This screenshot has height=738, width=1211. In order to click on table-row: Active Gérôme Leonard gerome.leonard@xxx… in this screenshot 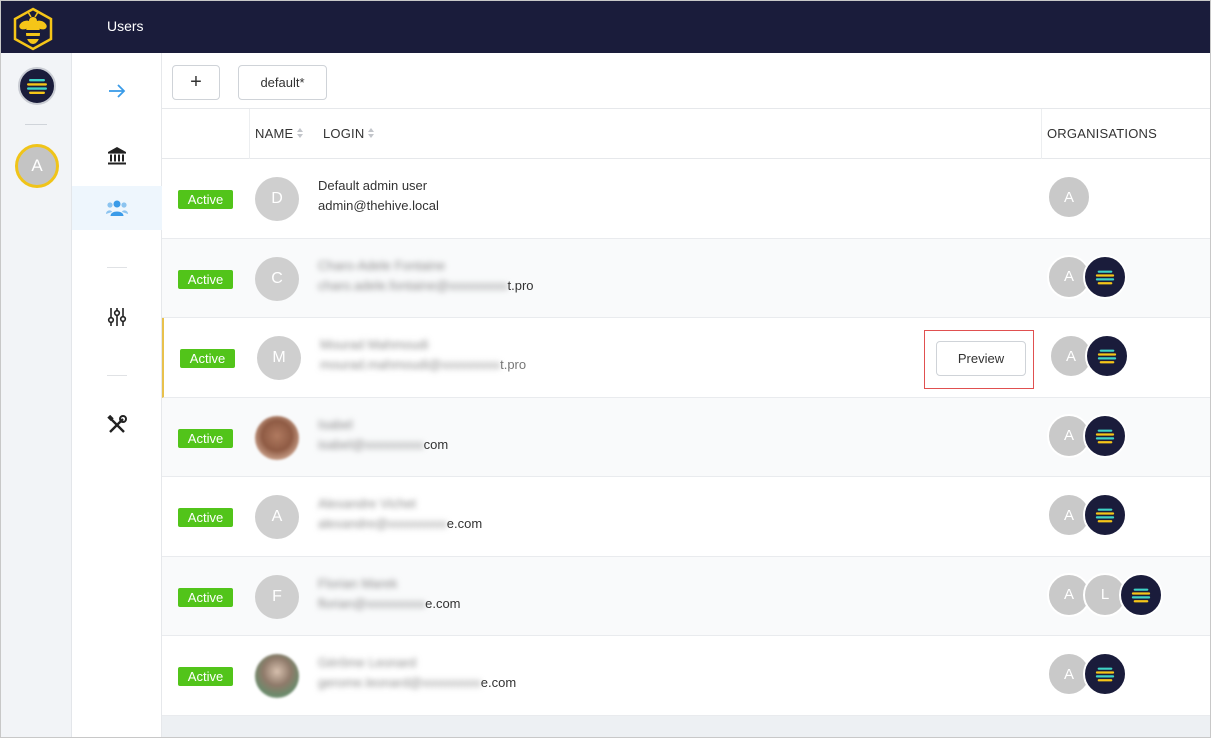, I will do `click(686, 676)`.